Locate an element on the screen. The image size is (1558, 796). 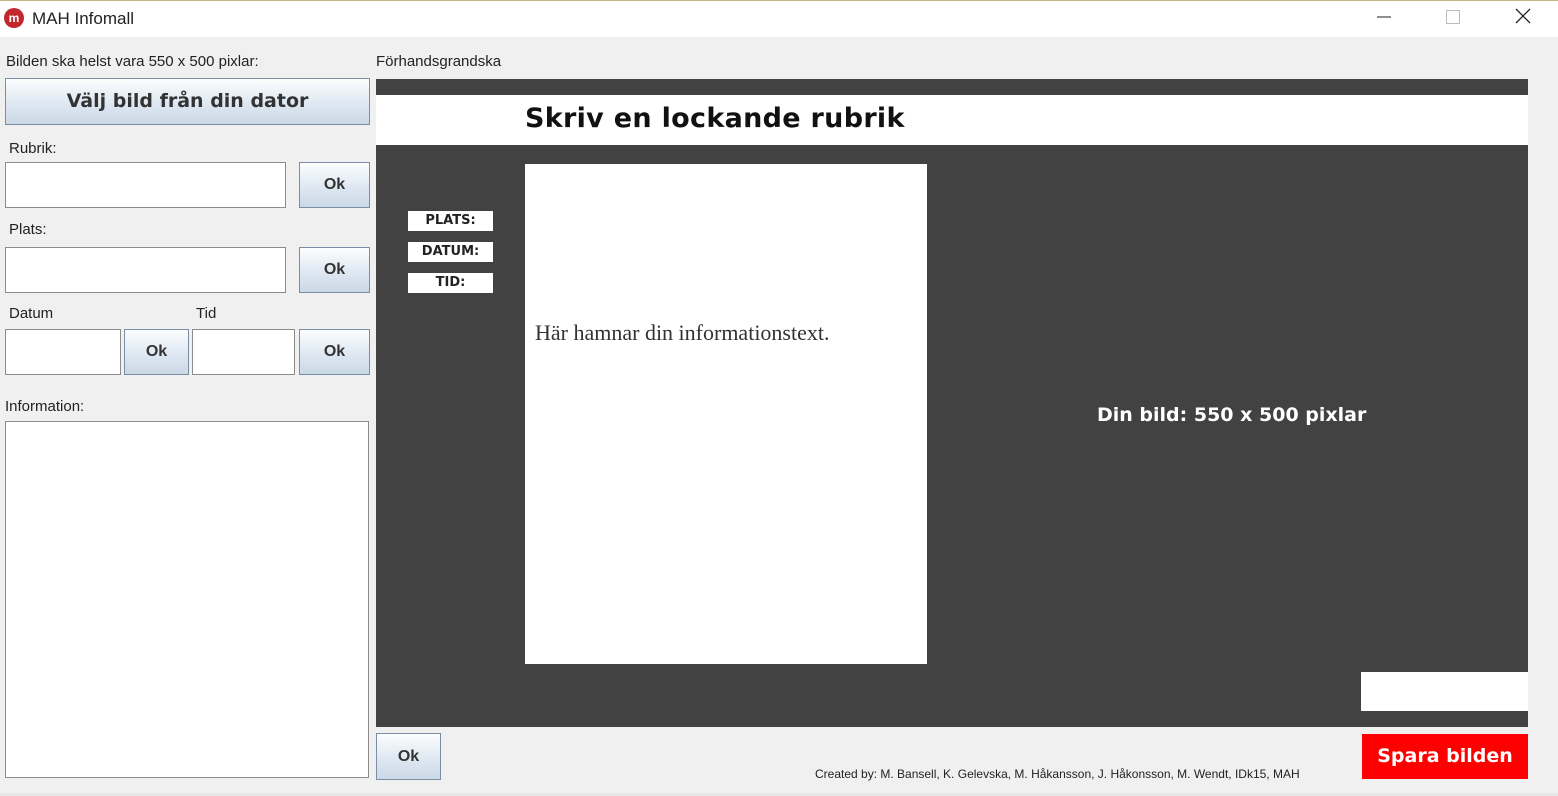
minimize-icon is located at coordinates (1384, 17).